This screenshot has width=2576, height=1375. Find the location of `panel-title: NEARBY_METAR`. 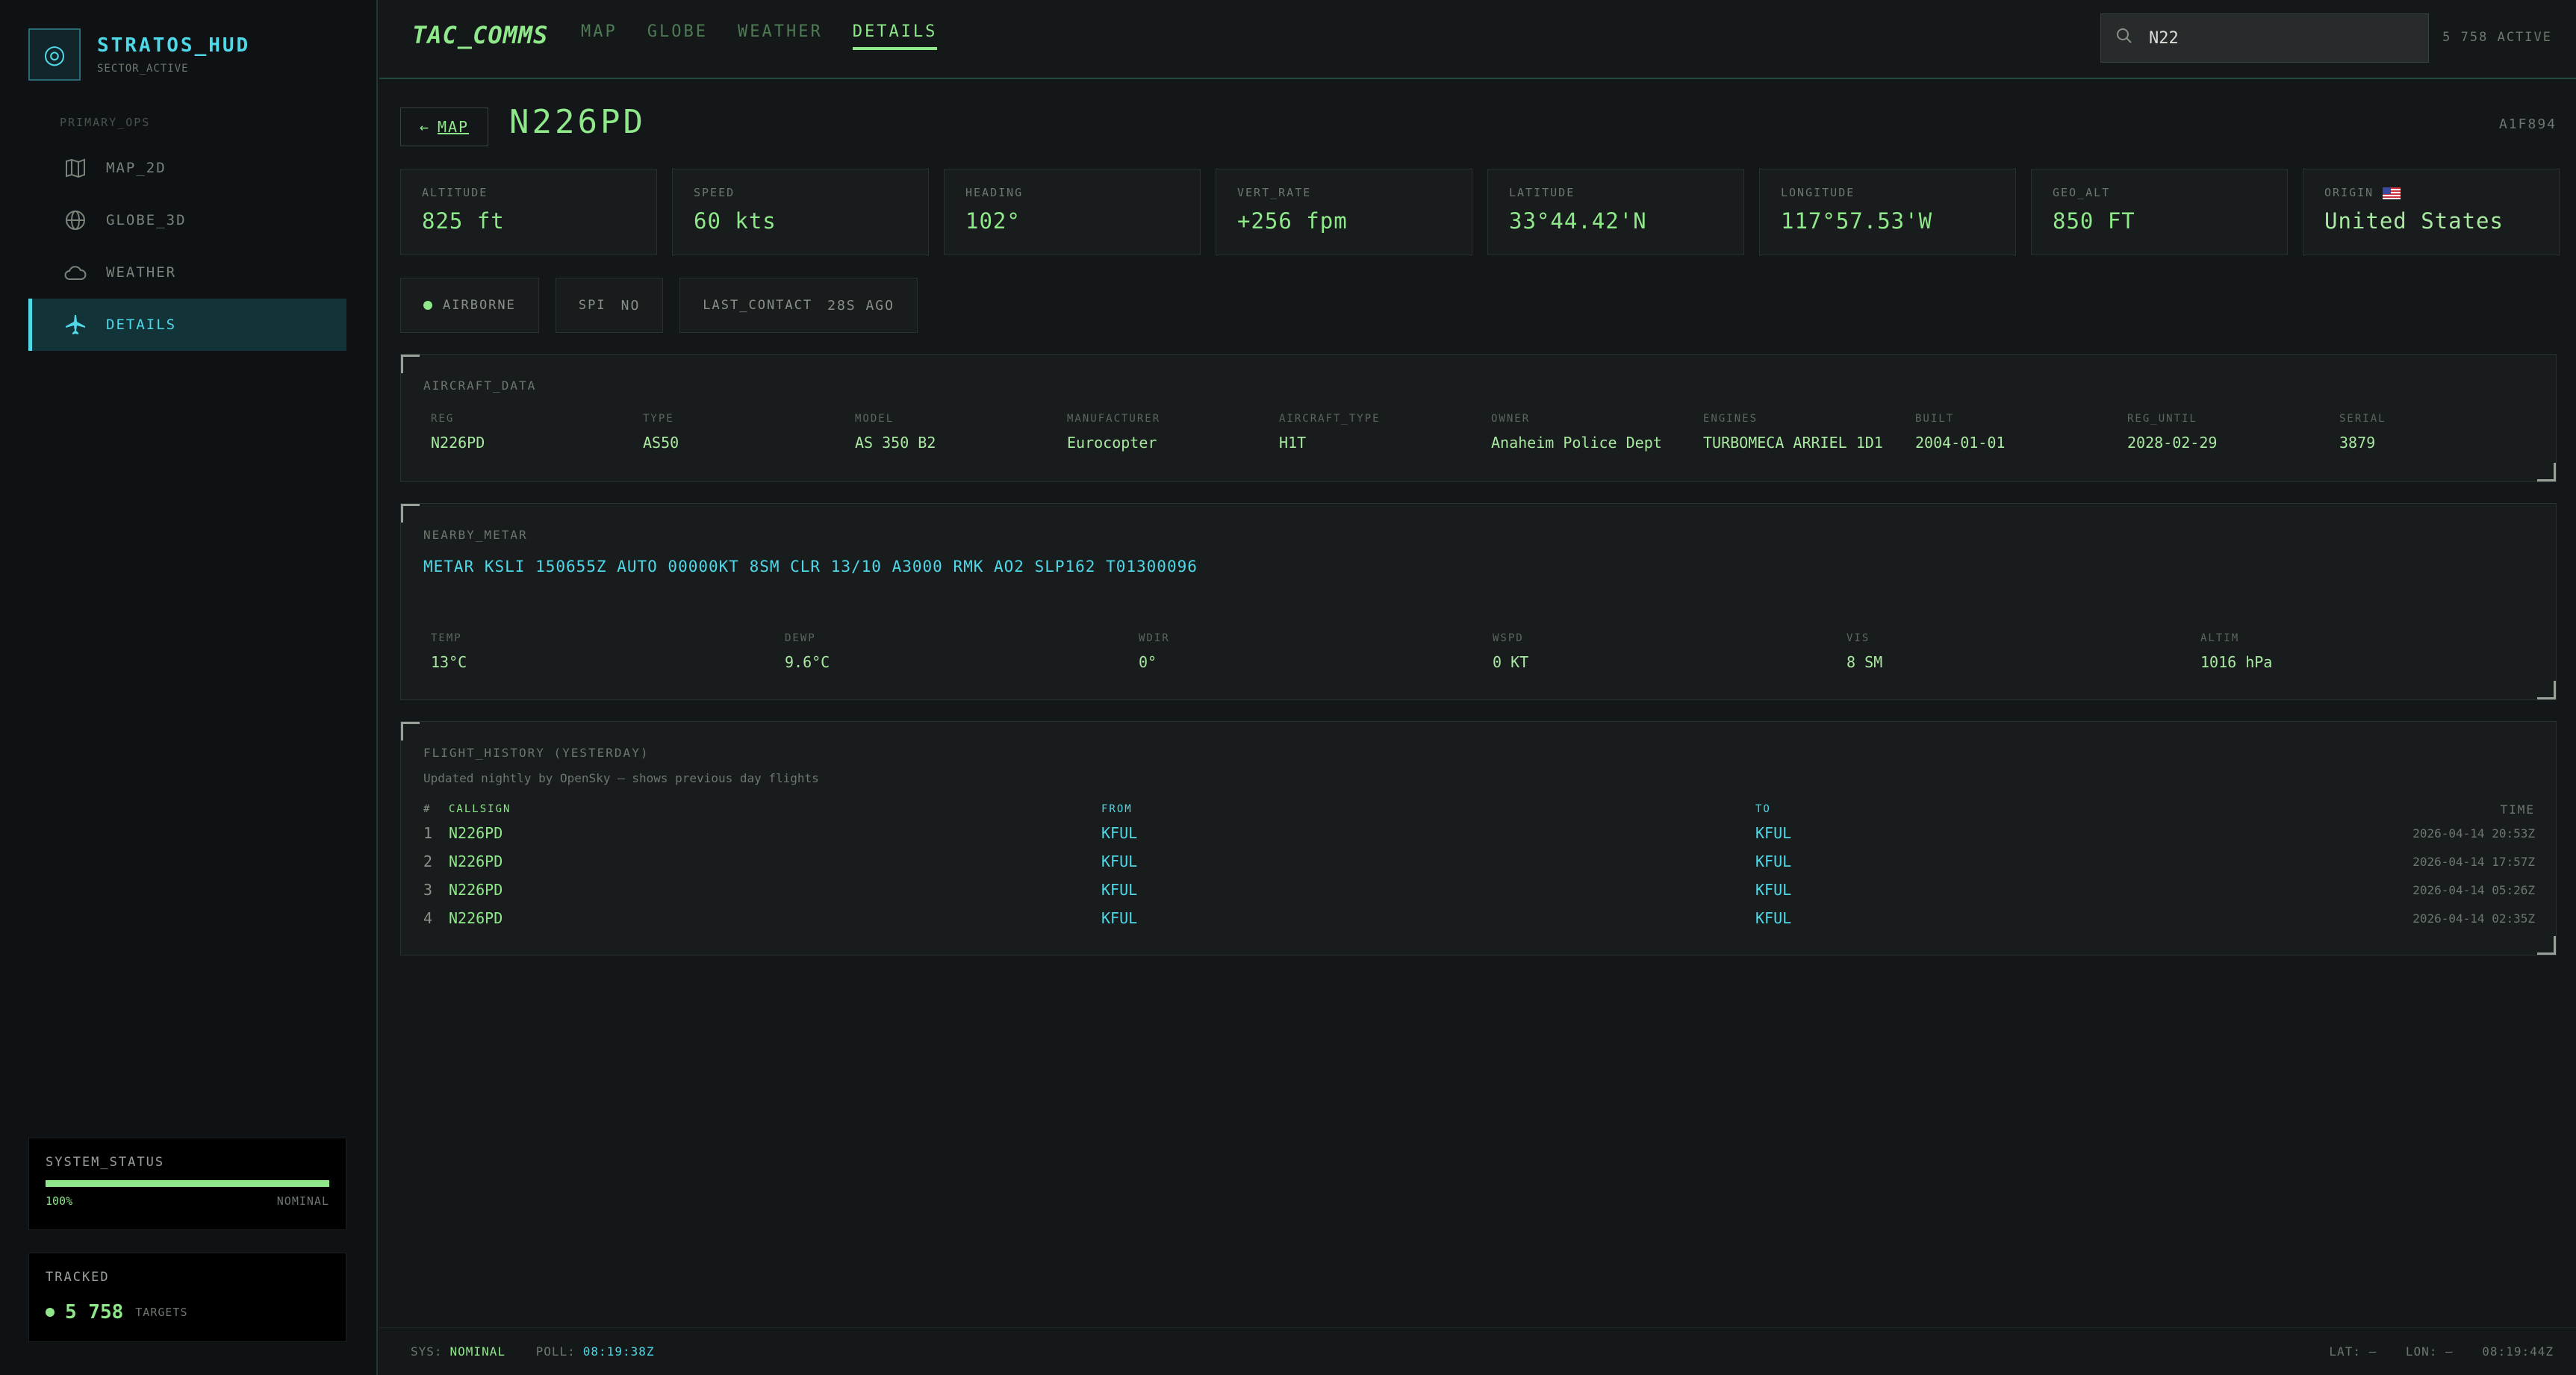

panel-title: NEARBY_METAR is located at coordinates (475, 535).